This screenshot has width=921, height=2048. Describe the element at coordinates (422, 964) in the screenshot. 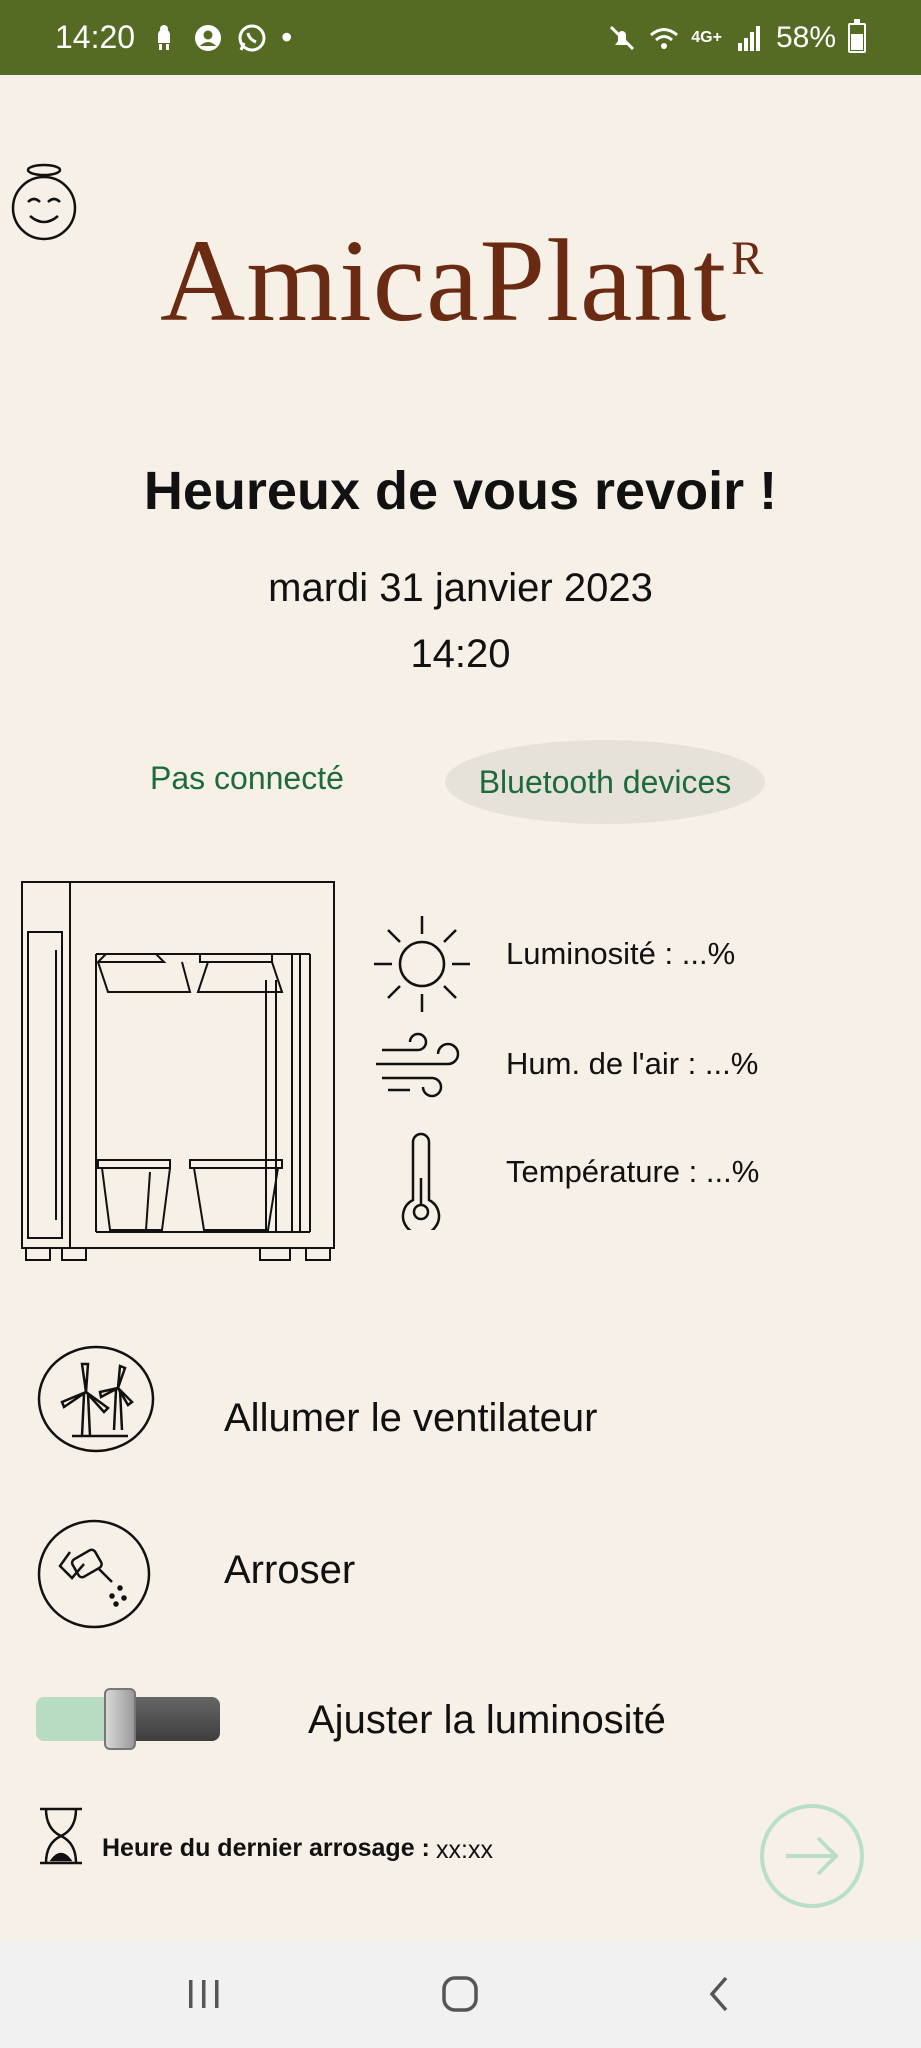

I see `sun-icon` at that location.